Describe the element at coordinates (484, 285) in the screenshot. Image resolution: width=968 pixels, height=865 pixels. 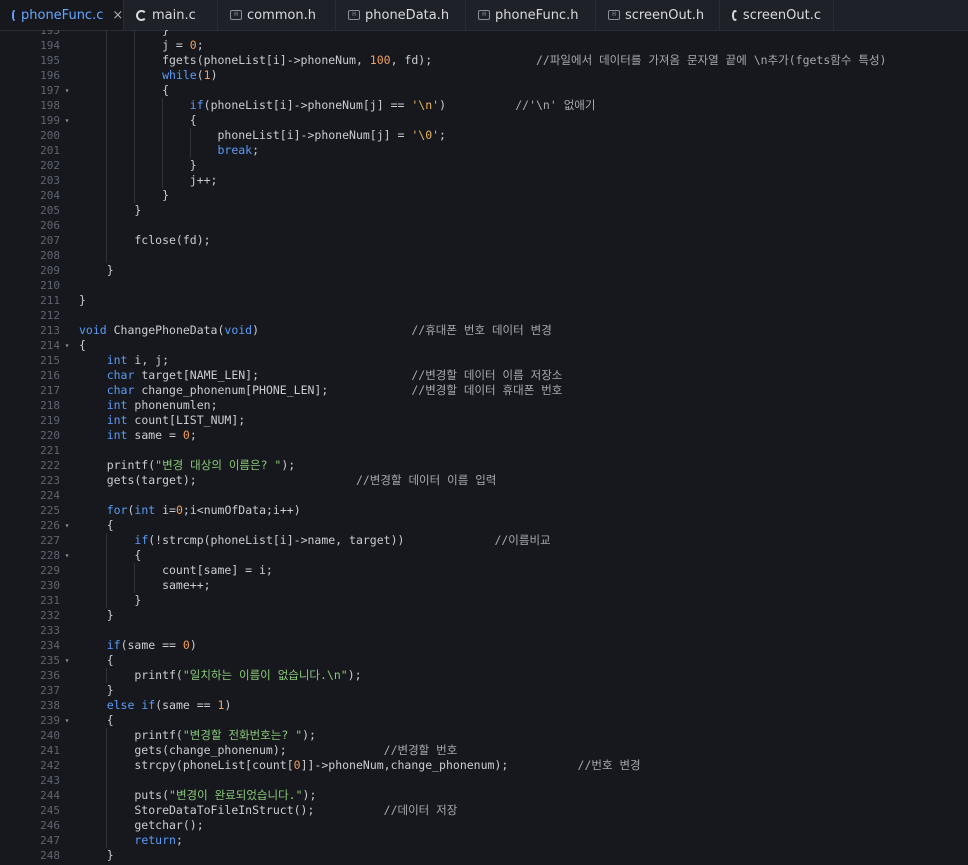
I see `code-line: 210` at that location.